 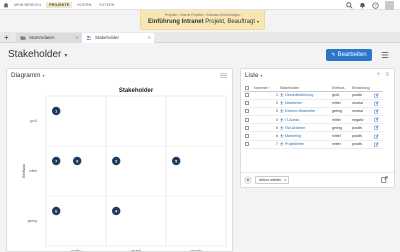 I want to click on cell-einfluss: gering, so click(x=341, y=112).